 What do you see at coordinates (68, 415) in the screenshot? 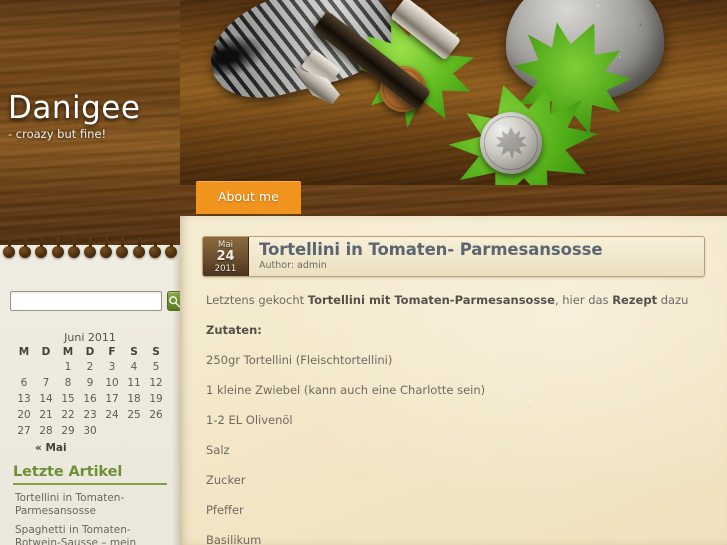
I see `calendar-day: 22` at bounding box center [68, 415].